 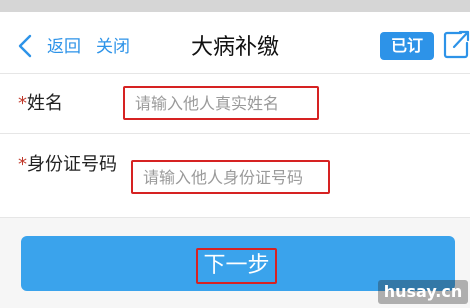 I want to click on id-number-label: *身份证号码, so click(x=73, y=165).